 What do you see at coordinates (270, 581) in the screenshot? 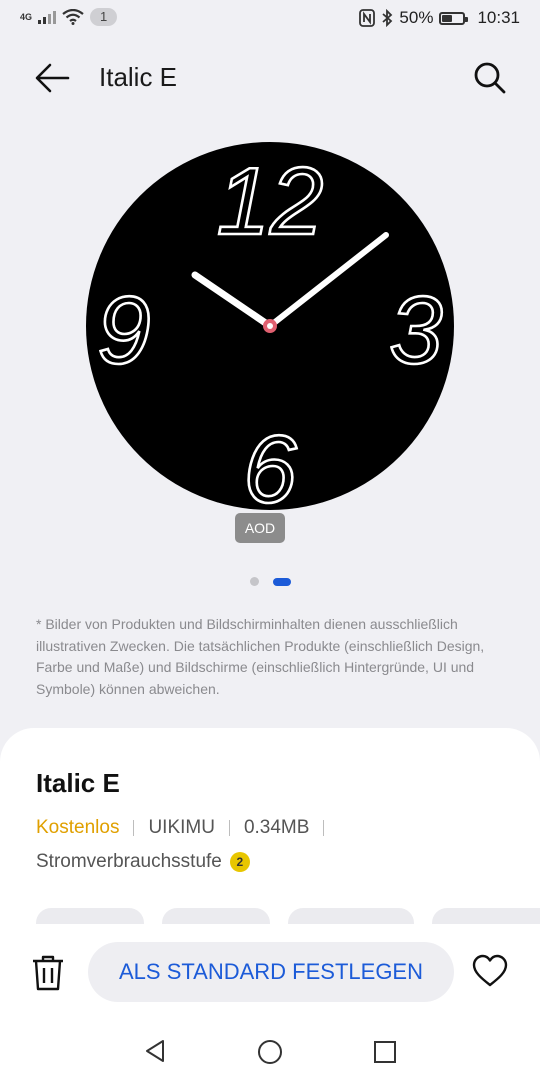
I see `page-indicator` at bounding box center [270, 581].